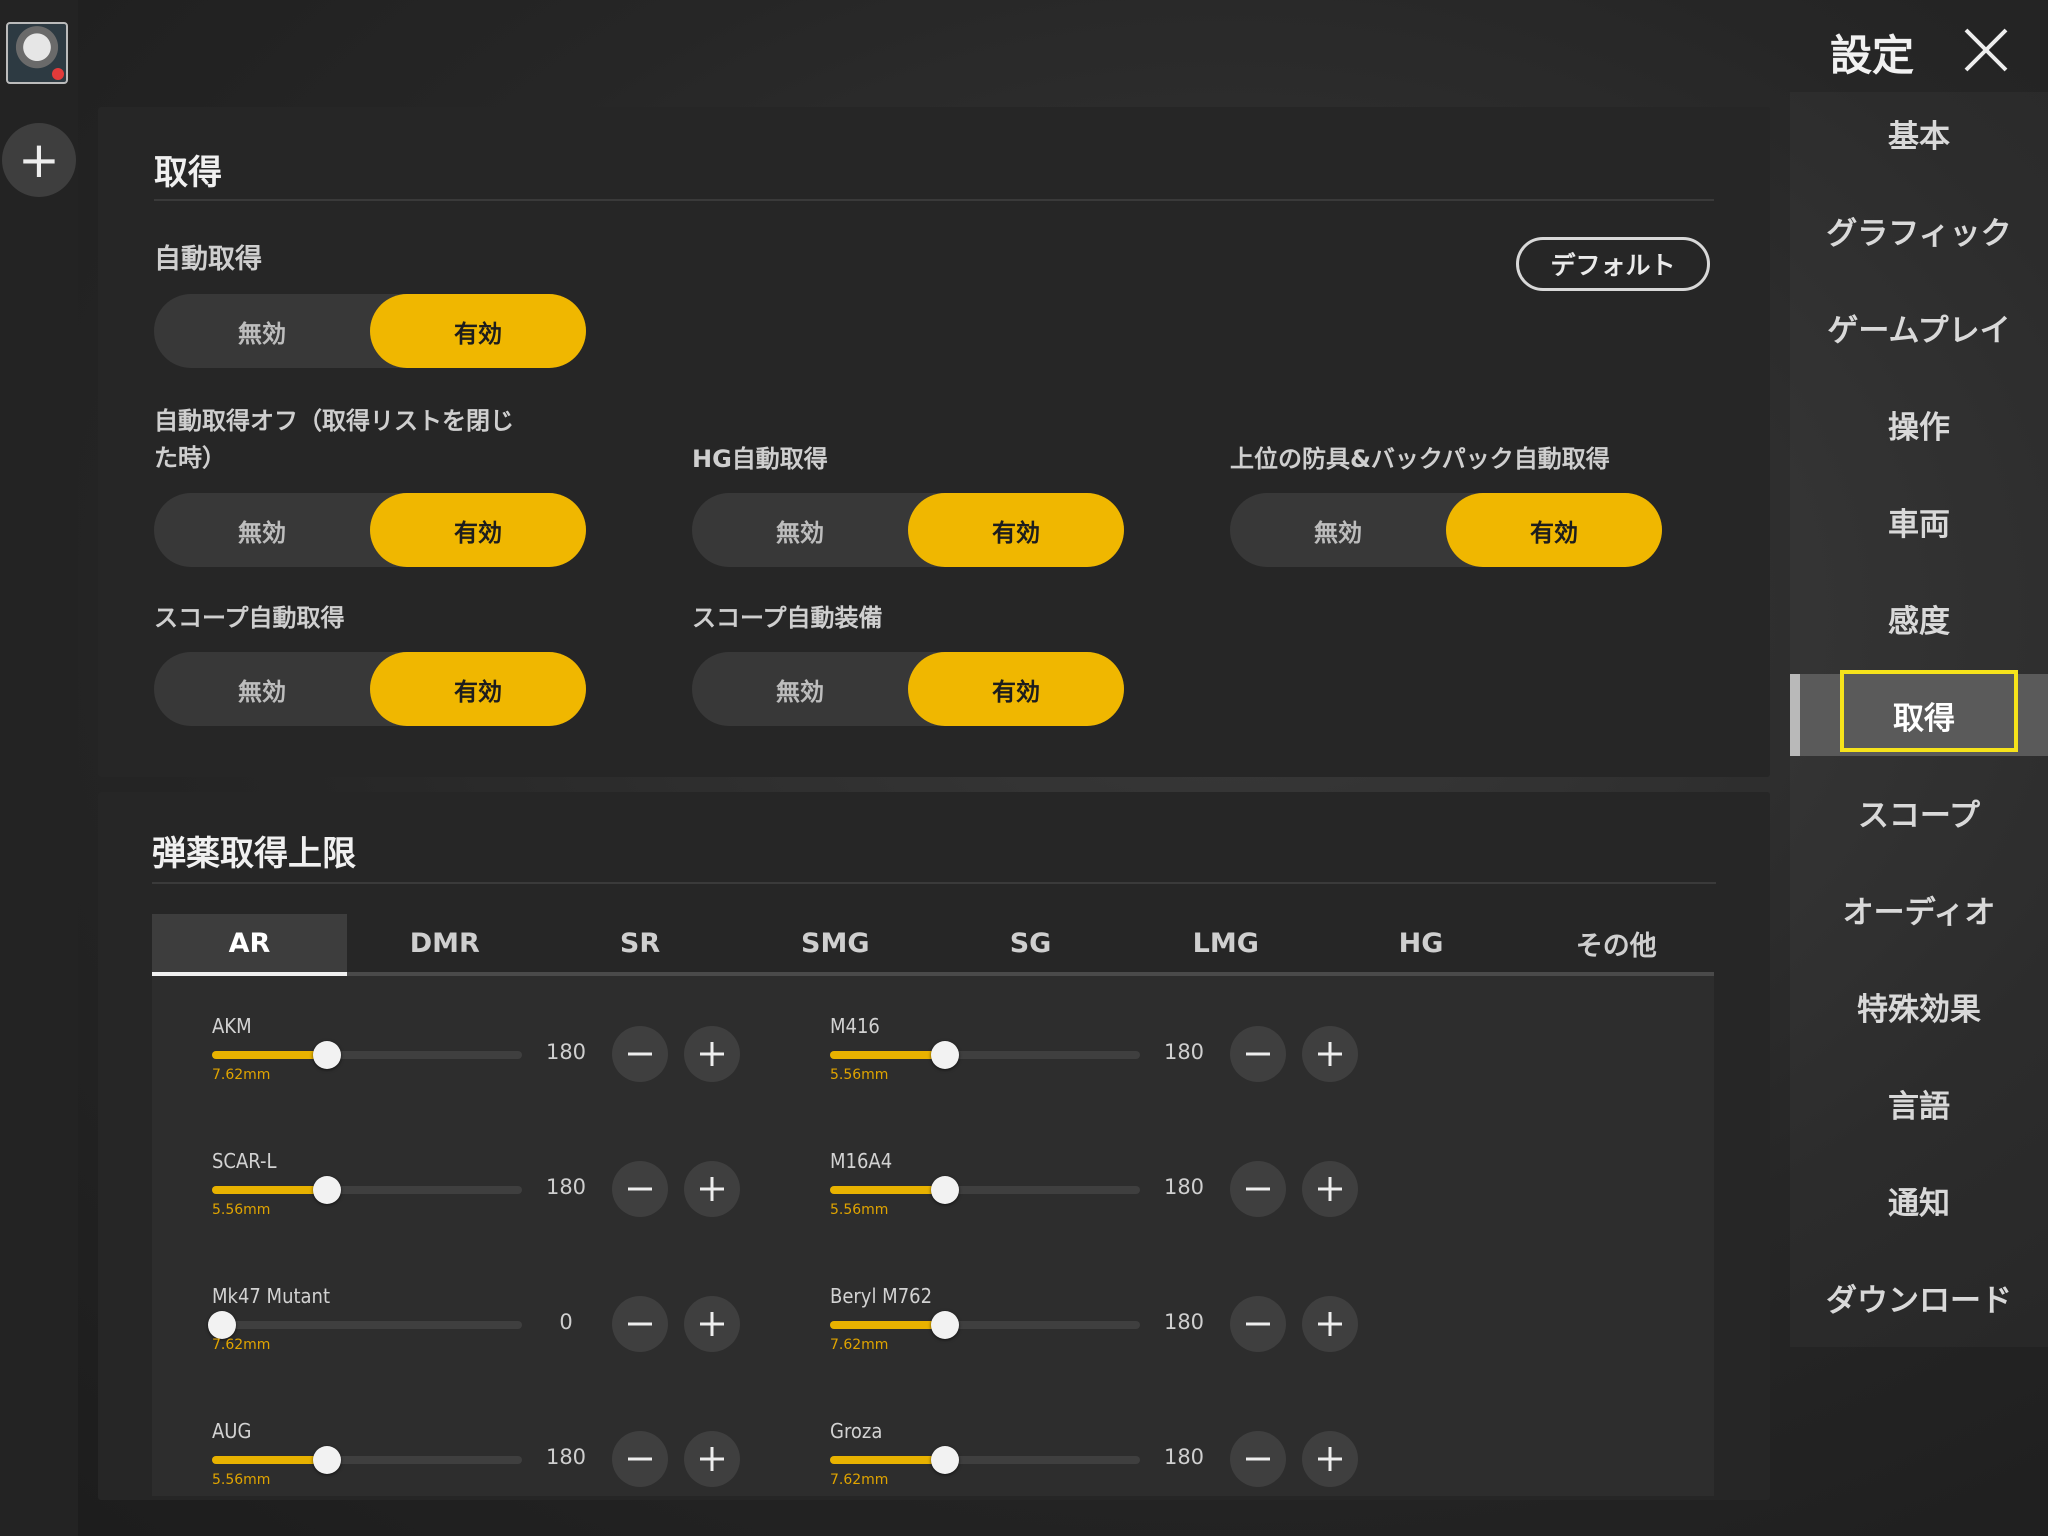  What do you see at coordinates (1919, 1006) in the screenshot?
I see `nav-item-9: 特殊効果` at bounding box center [1919, 1006].